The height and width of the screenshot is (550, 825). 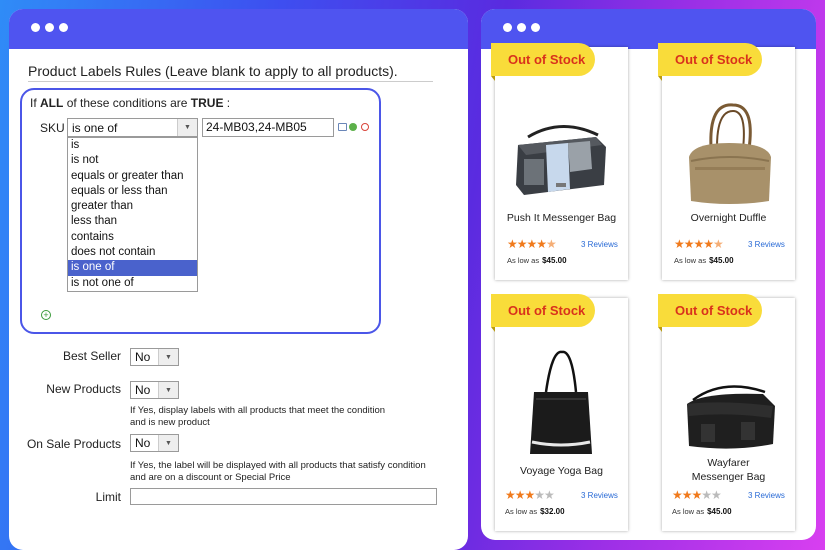 I want to click on operator-option: equals or greater than, so click(x=132, y=176).